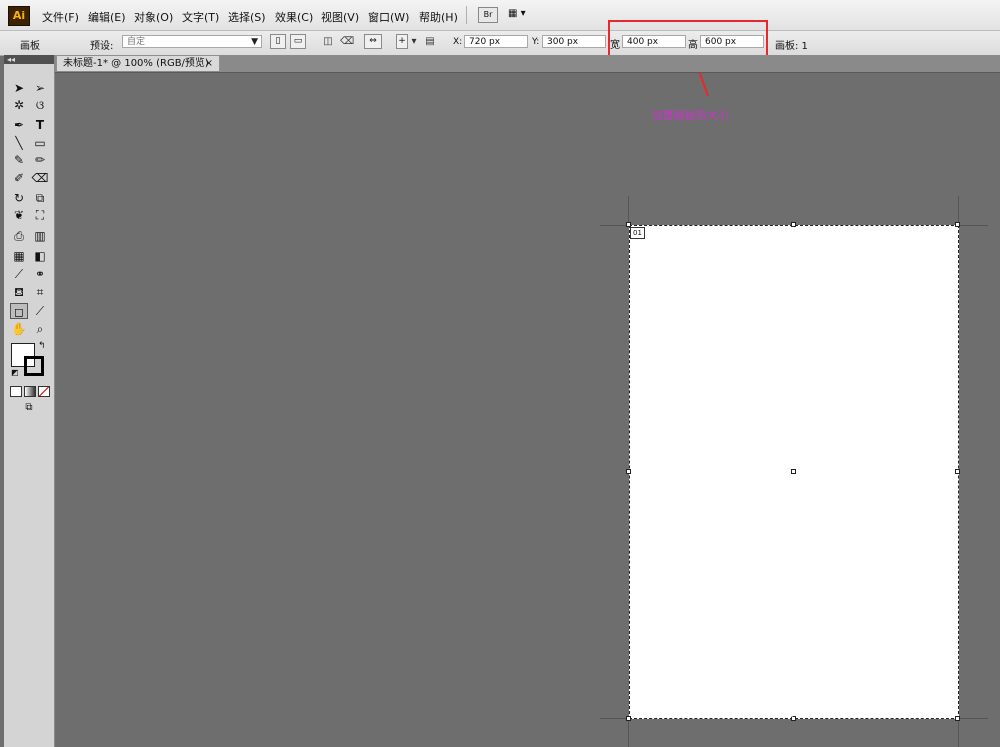  What do you see at coordinates (107, 17) in the screenshot?
I see `menu-edit: 编辑(E)` at bounding box center [107, 17].